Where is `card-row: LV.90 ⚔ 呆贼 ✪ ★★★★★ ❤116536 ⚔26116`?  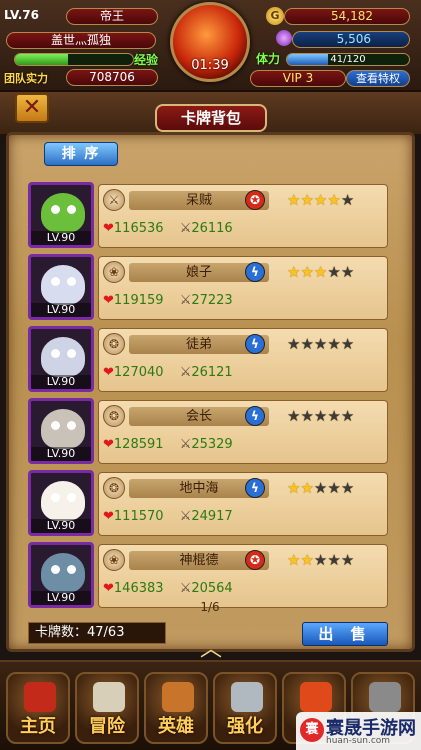
card-row: LV.90 ⚔ 呆贼 ✪ ★★★★★ ❤116536 ⚔26116 is located at coordinates (210, 215).